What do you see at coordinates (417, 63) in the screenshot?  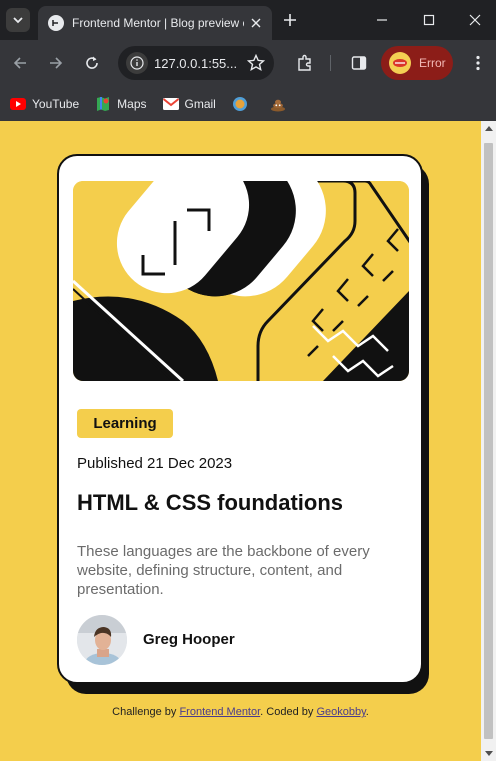 I see `profile-error-button: Error` at bounding box center [417, 63].